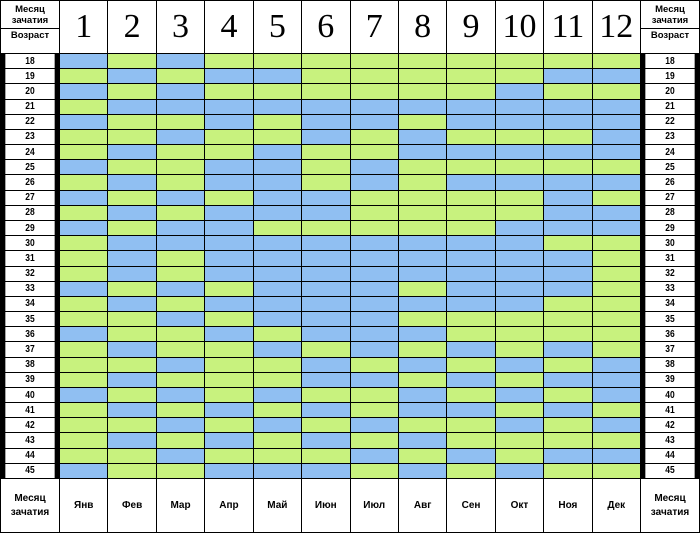 This screenshot has width=700, height=533. I want to click on age-label-left: 27, so click(30, 197).